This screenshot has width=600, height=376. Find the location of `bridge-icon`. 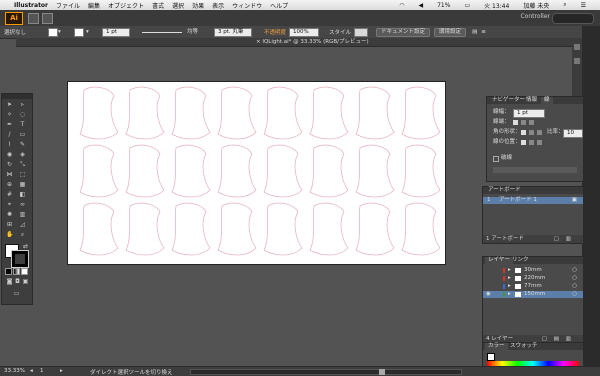

bridge-icon is located at coordinates (33, 18).